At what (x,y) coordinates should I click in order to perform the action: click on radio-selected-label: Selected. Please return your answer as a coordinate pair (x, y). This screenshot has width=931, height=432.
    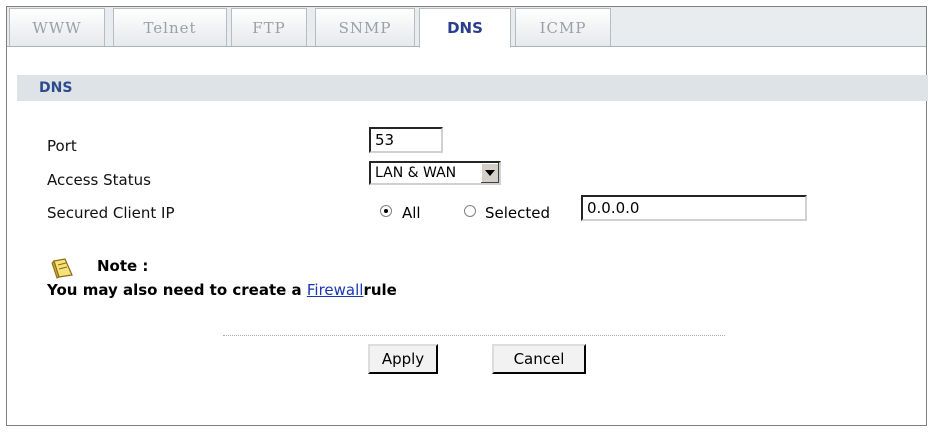
    Looking at the image, I should click on (517, 213).